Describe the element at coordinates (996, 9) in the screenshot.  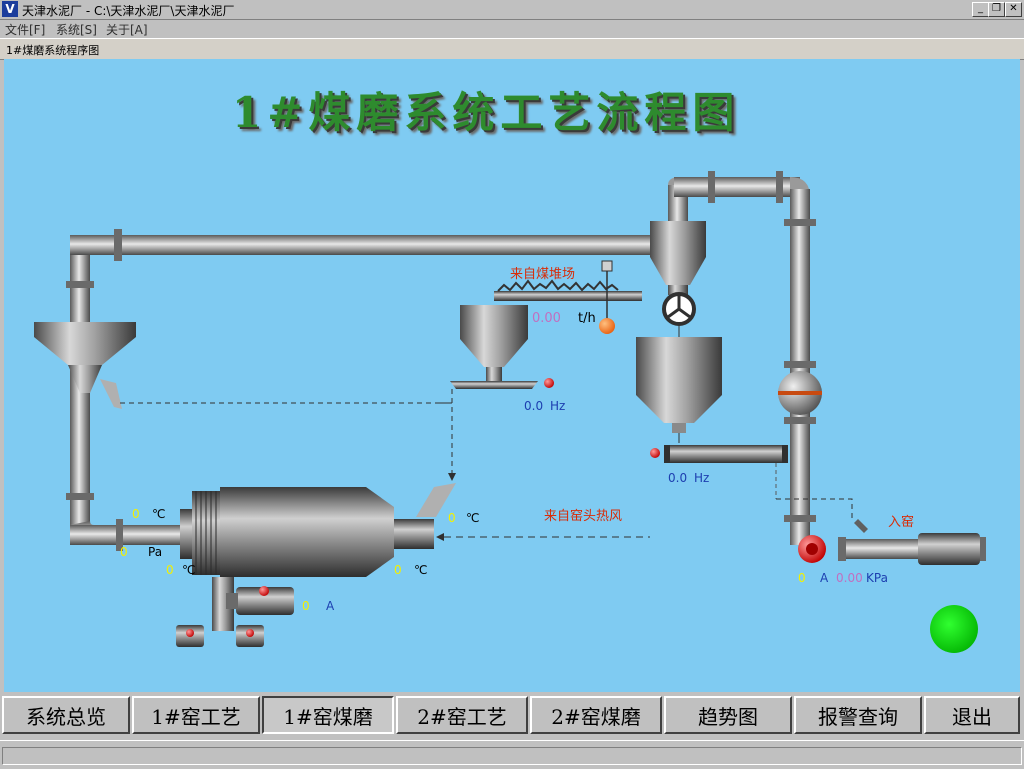
I see `restore-button: ❐` at that location.